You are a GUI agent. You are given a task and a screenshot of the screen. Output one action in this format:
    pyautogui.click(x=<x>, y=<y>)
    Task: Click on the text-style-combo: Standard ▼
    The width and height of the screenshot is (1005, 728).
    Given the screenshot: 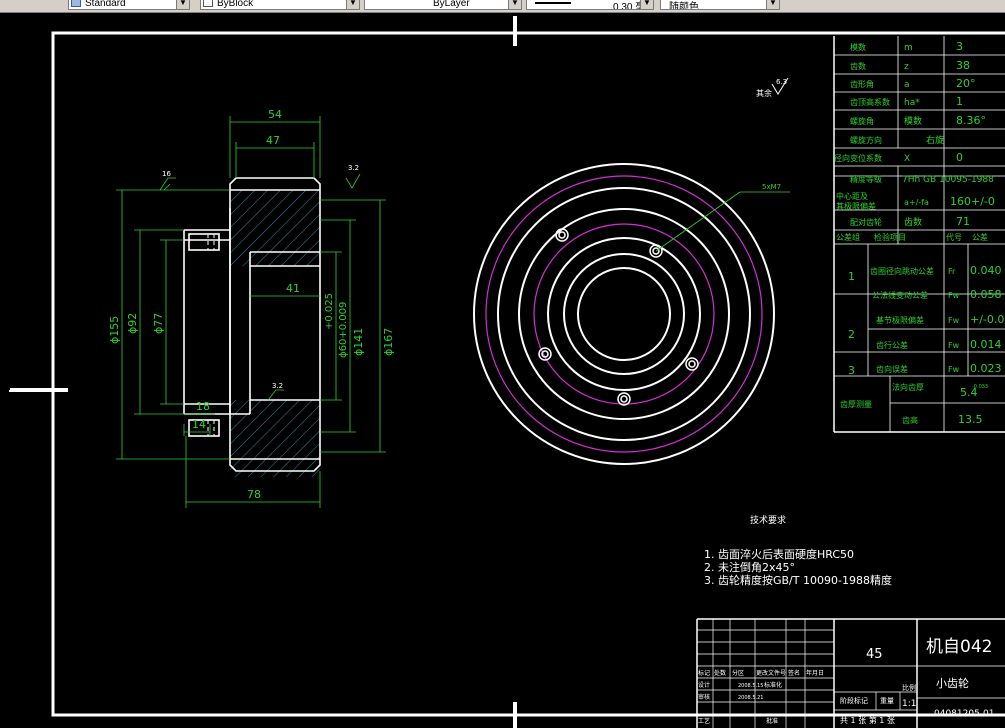 What is the action you would take?
    pyautogui.click(x=129, y=5)
    